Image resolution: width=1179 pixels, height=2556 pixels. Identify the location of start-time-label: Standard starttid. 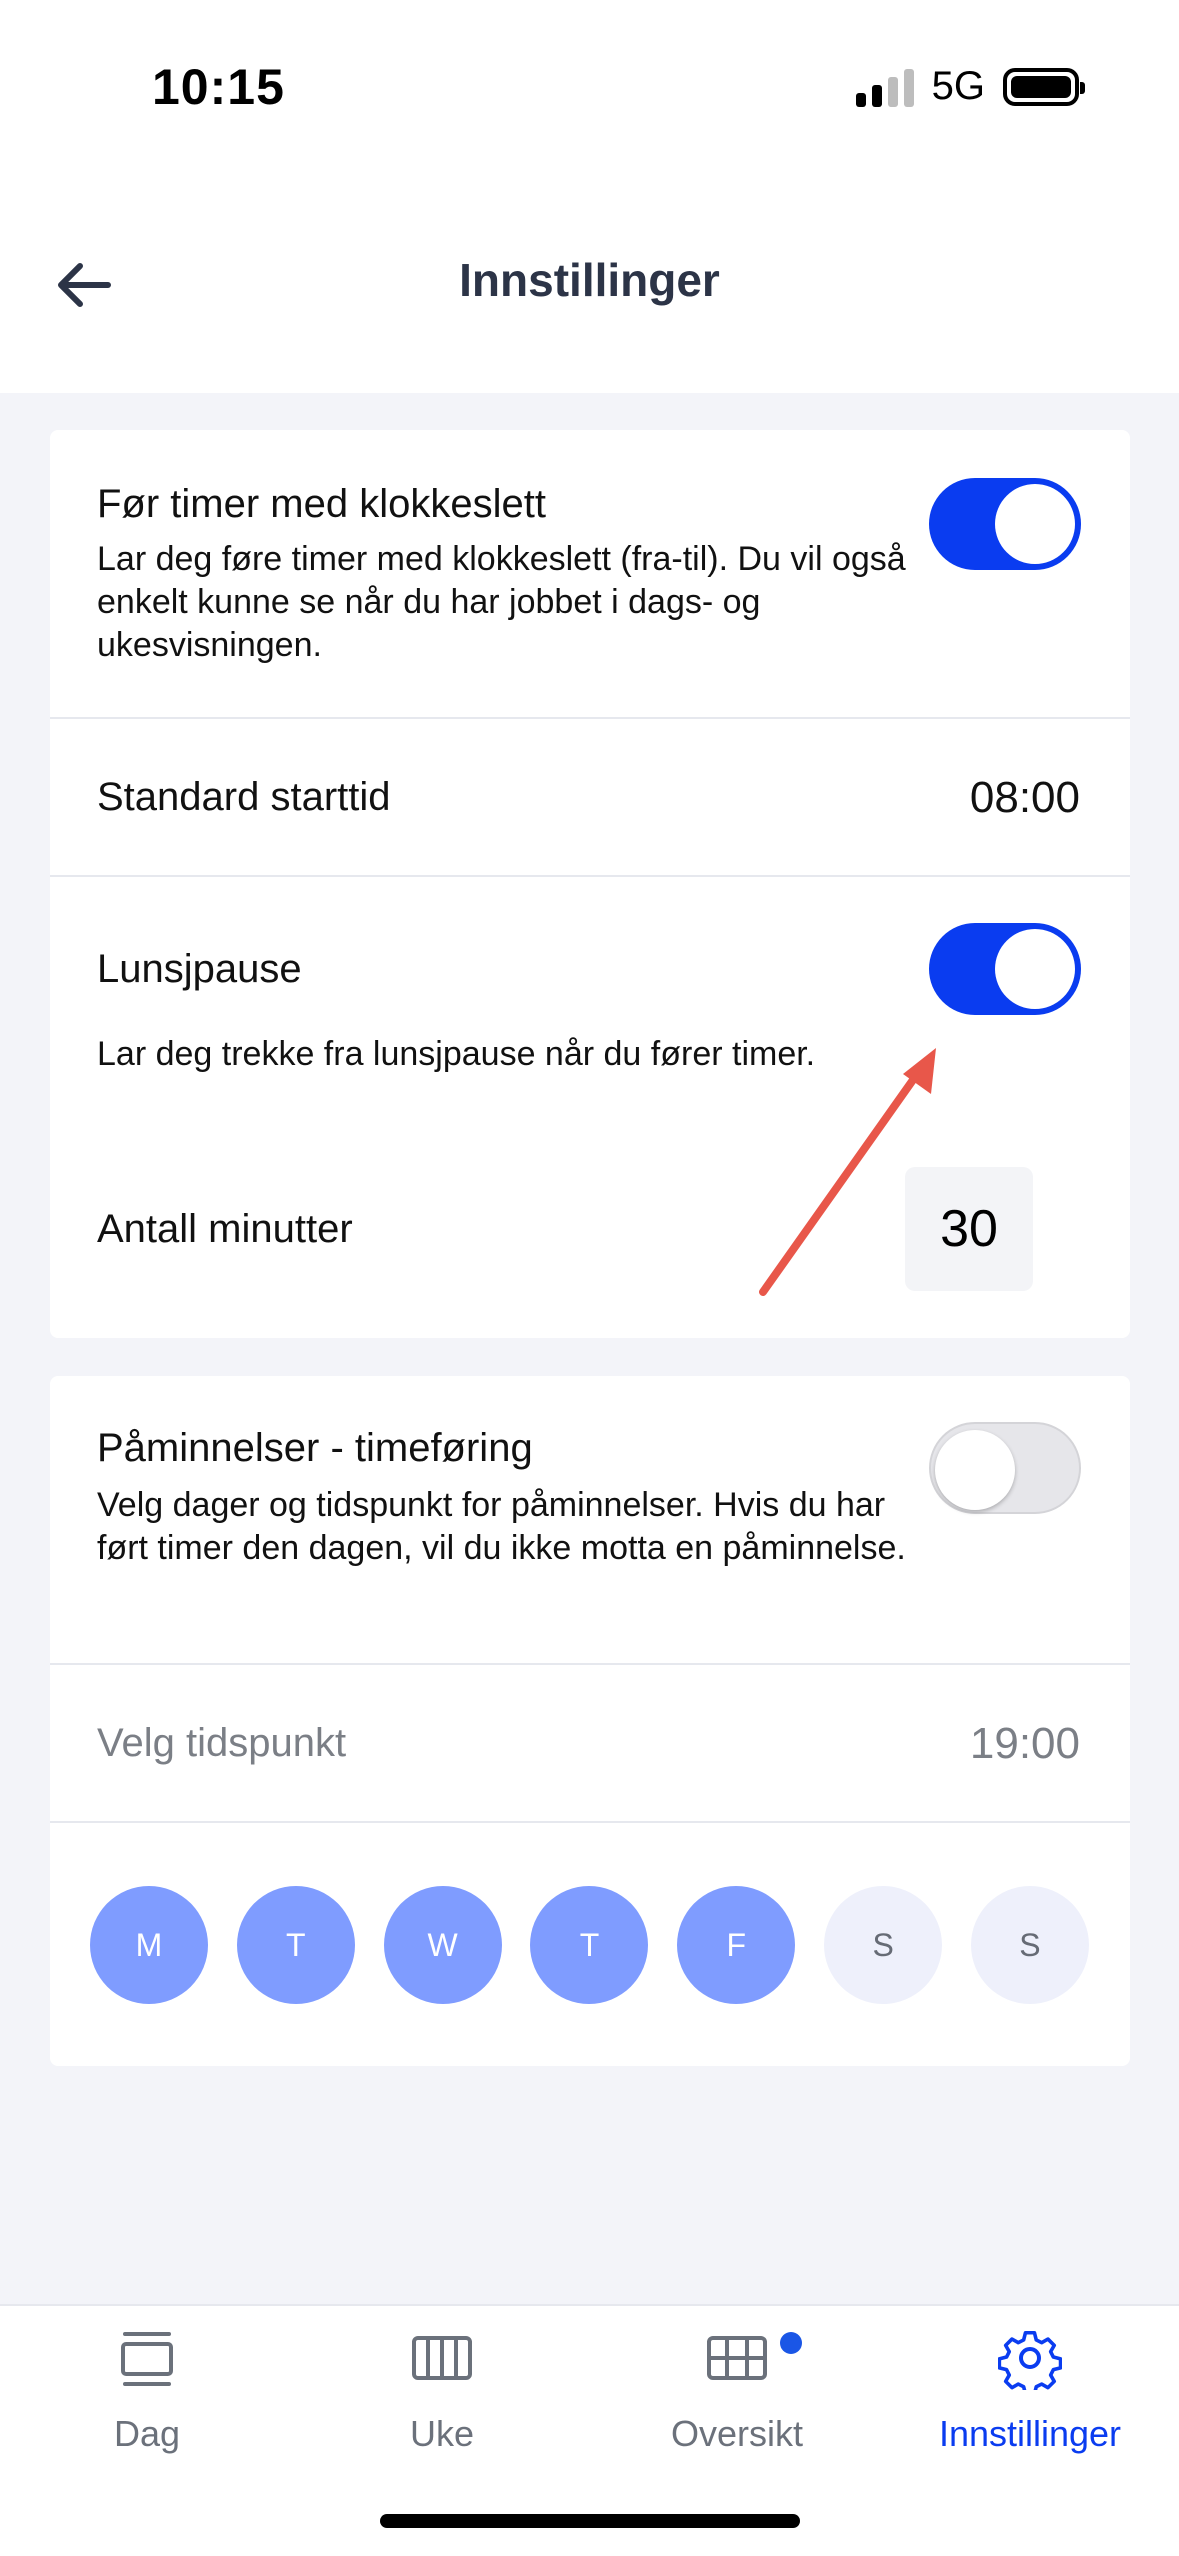
(244, 797).